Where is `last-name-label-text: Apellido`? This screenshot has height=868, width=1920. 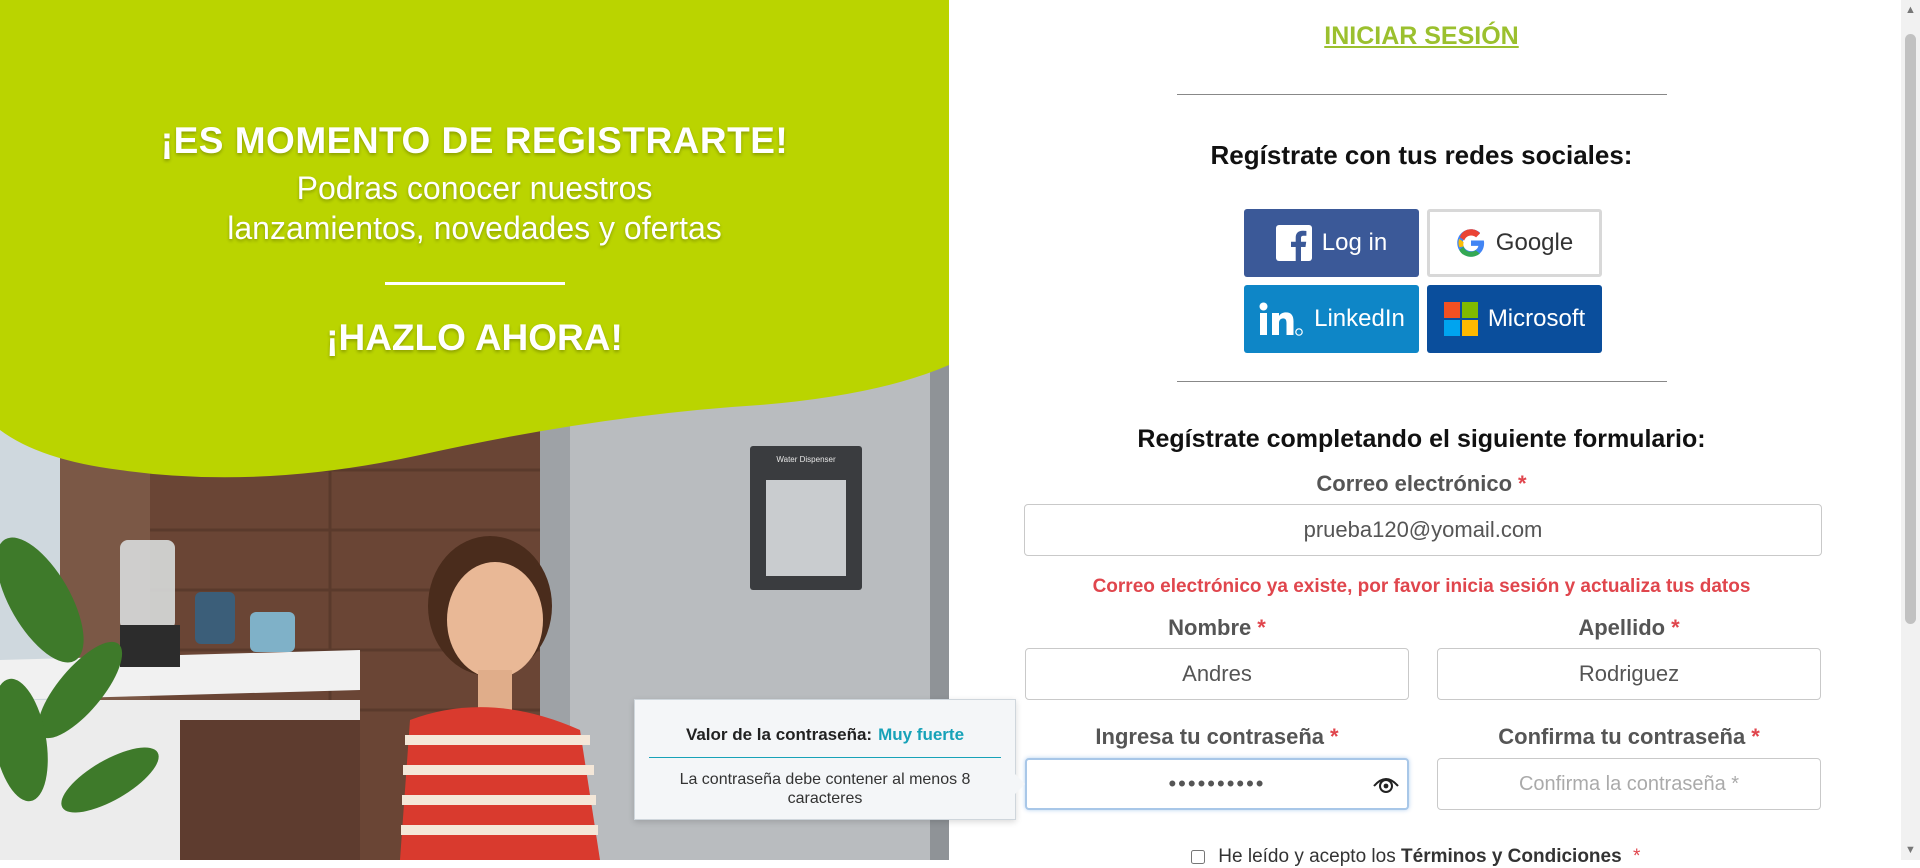
last-name-label-text: Apellido is located at coordinates (1622, 627).